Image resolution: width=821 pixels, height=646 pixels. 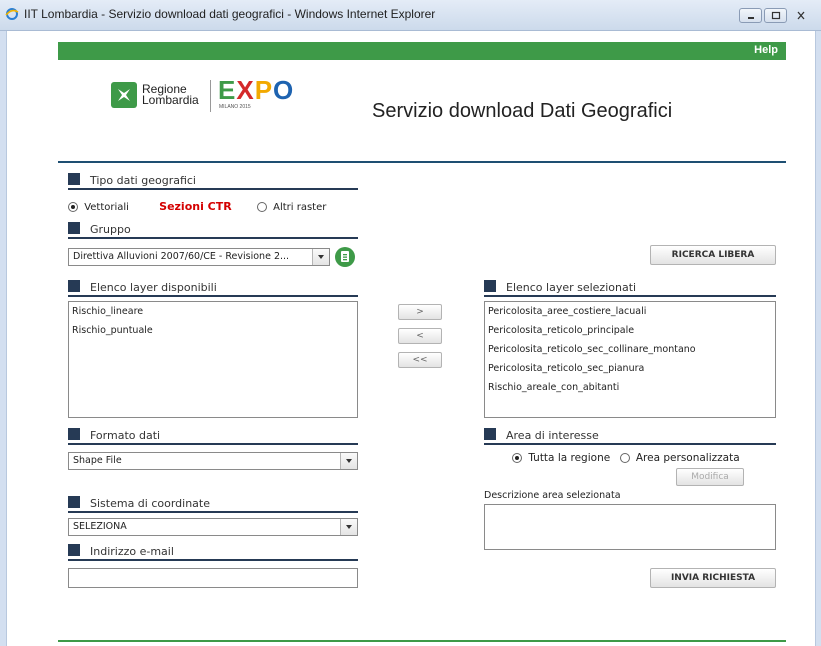 I want to click on regione-lombardia-wordmark: Regione Lombardia, so click(x=170, y=95).